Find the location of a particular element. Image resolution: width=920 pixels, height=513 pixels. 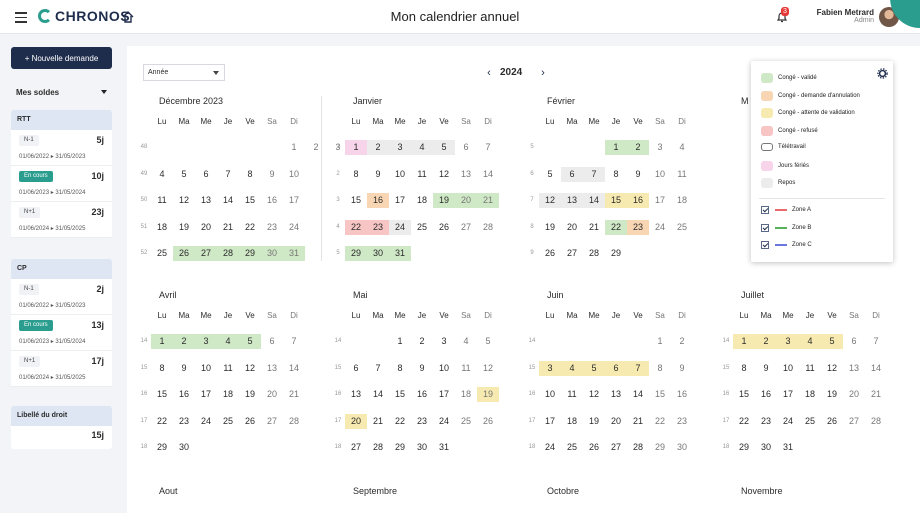

calendar-day: 31 is located at coordinates (788, 447).